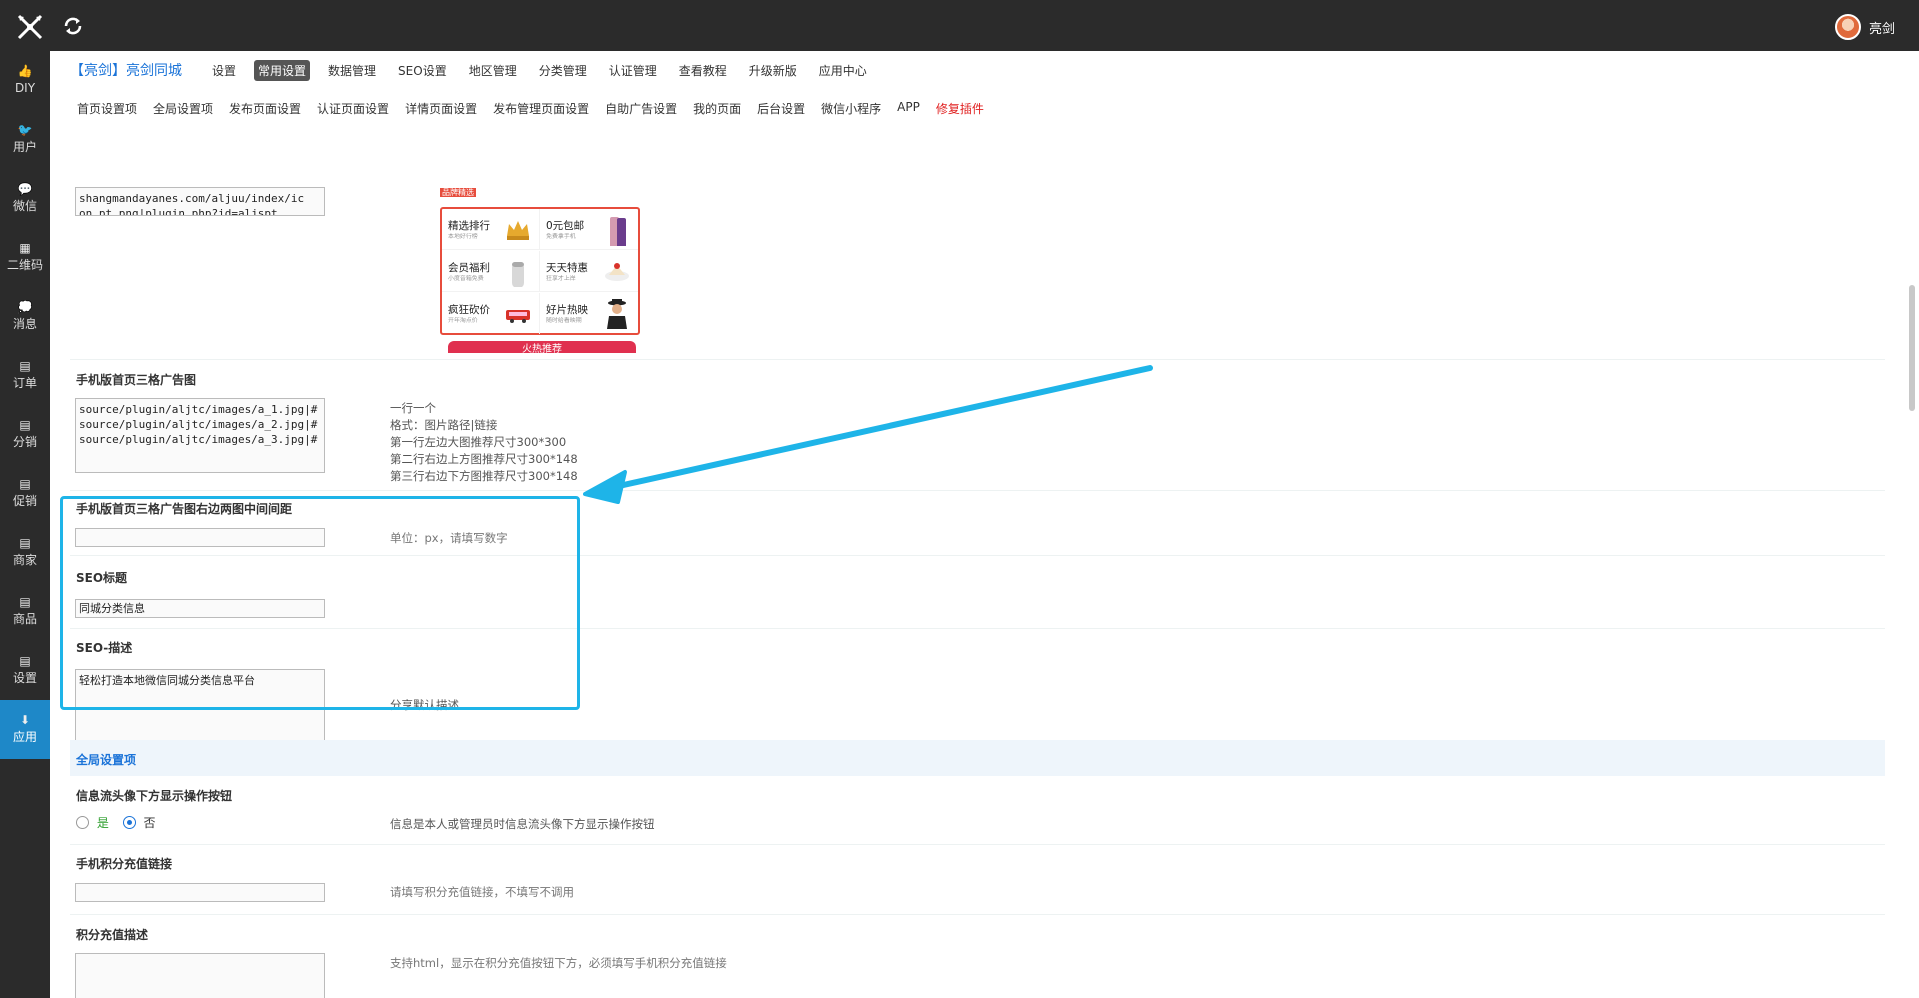  What do you see at coordinates (25, 316) in the screenshot?
I see `sidebar-item-messages: 💭 消息` at bounding box center [25, 316].